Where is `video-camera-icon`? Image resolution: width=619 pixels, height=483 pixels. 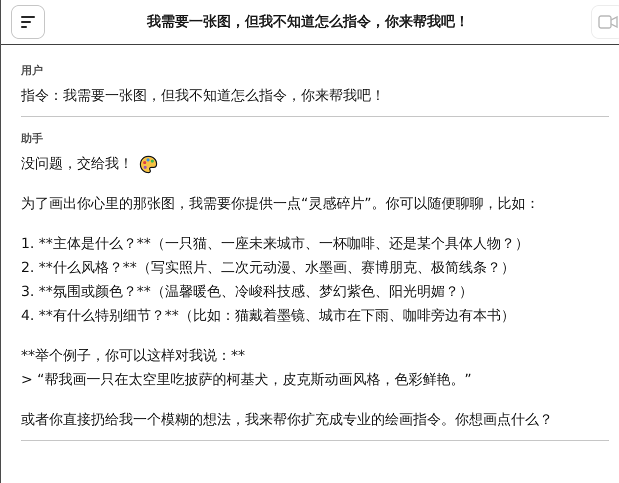
video-camera-icon is located at coordinates (608, 22).